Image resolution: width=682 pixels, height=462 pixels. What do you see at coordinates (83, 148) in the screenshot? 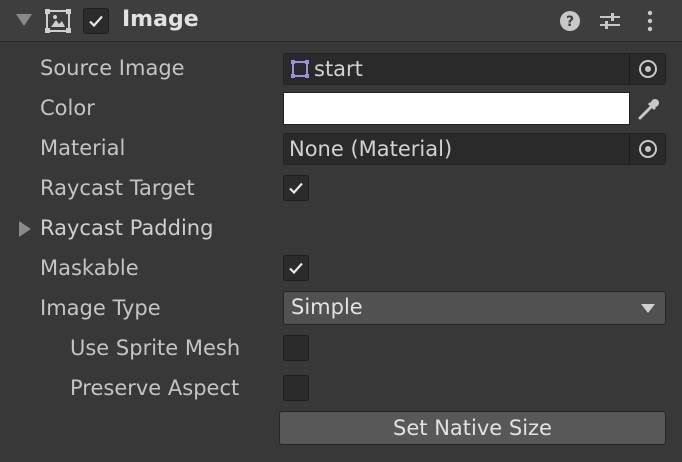
I see `material-label: Material` at bounding box center [83, 148].